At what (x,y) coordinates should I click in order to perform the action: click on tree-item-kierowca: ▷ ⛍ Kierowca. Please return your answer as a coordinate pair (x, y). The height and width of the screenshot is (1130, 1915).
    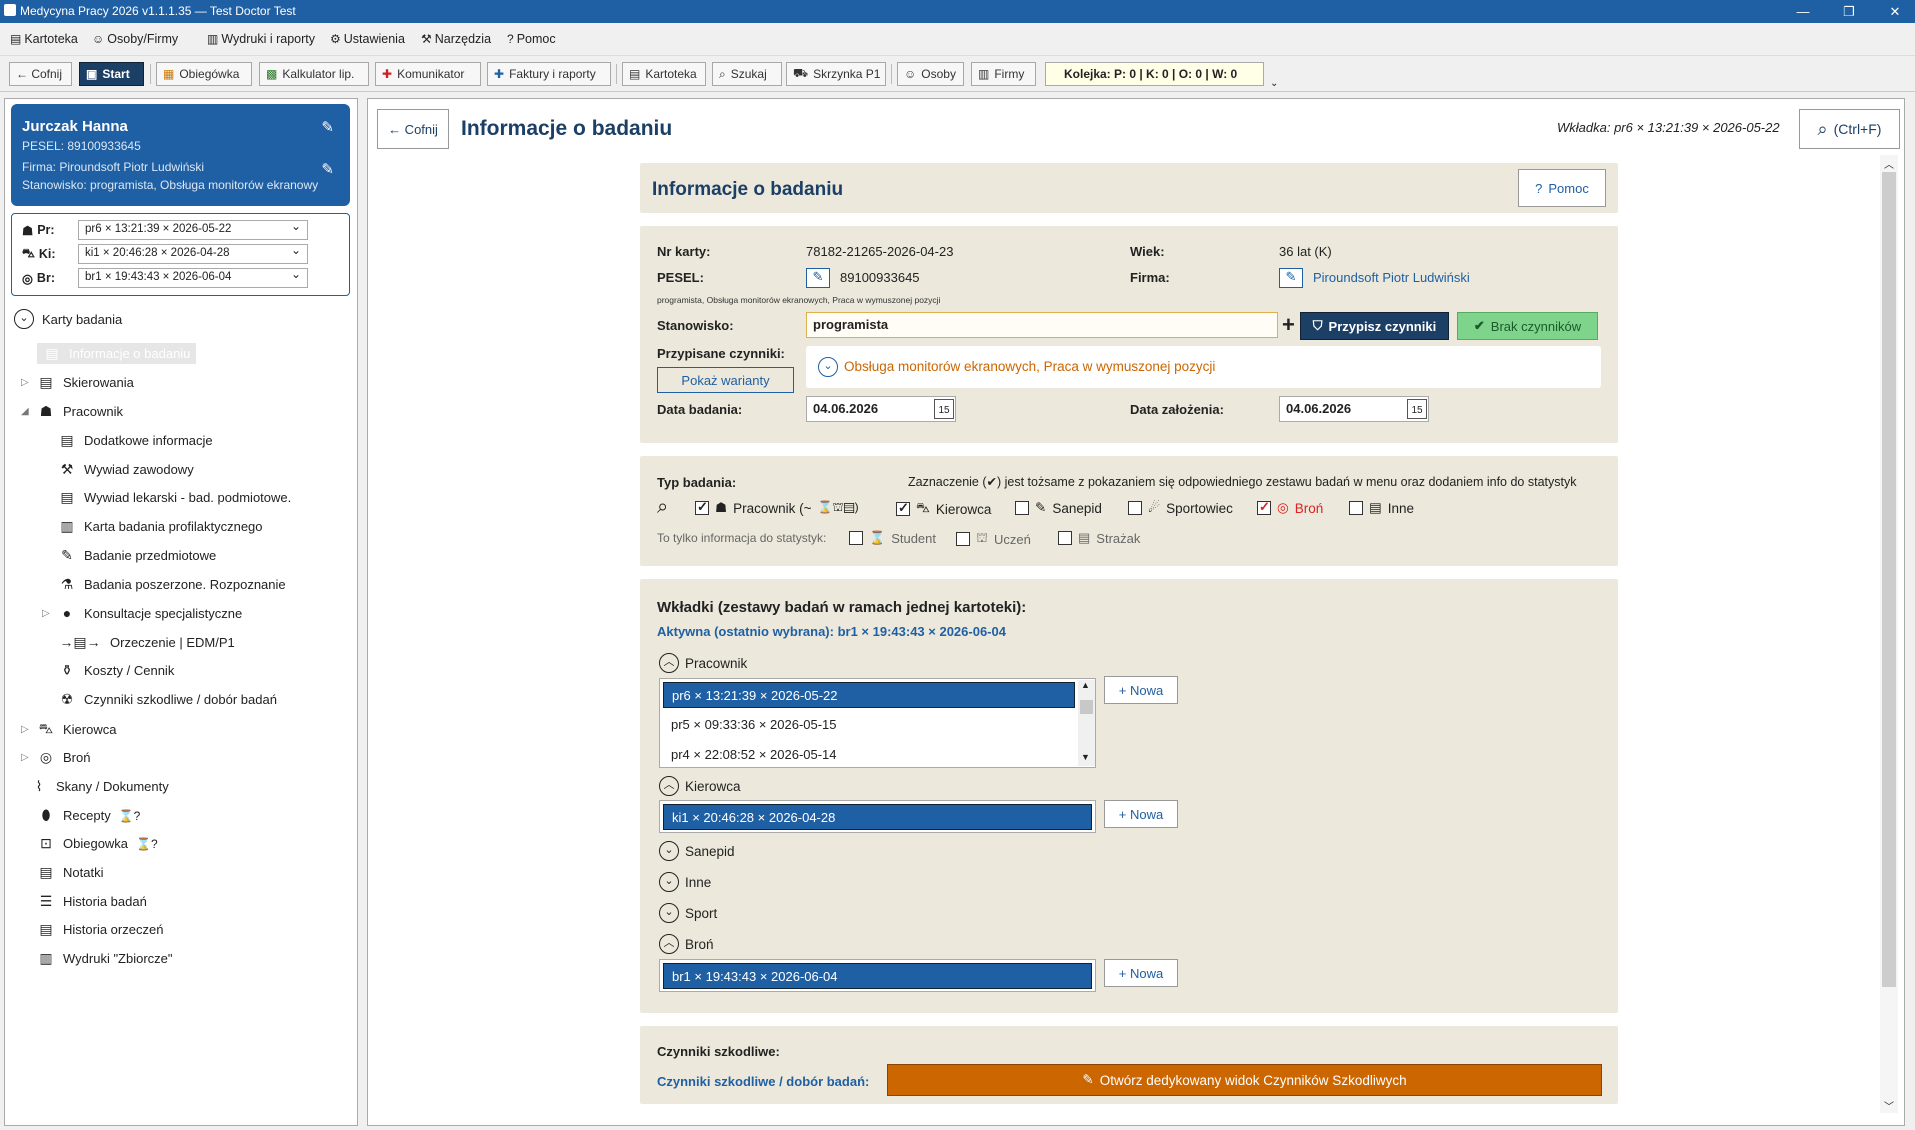
    Looking at the image, I should click on (68, 729).